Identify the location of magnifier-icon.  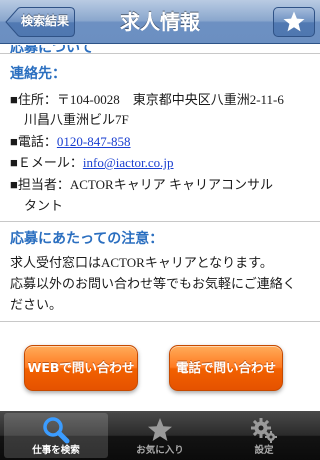
(56, 430).